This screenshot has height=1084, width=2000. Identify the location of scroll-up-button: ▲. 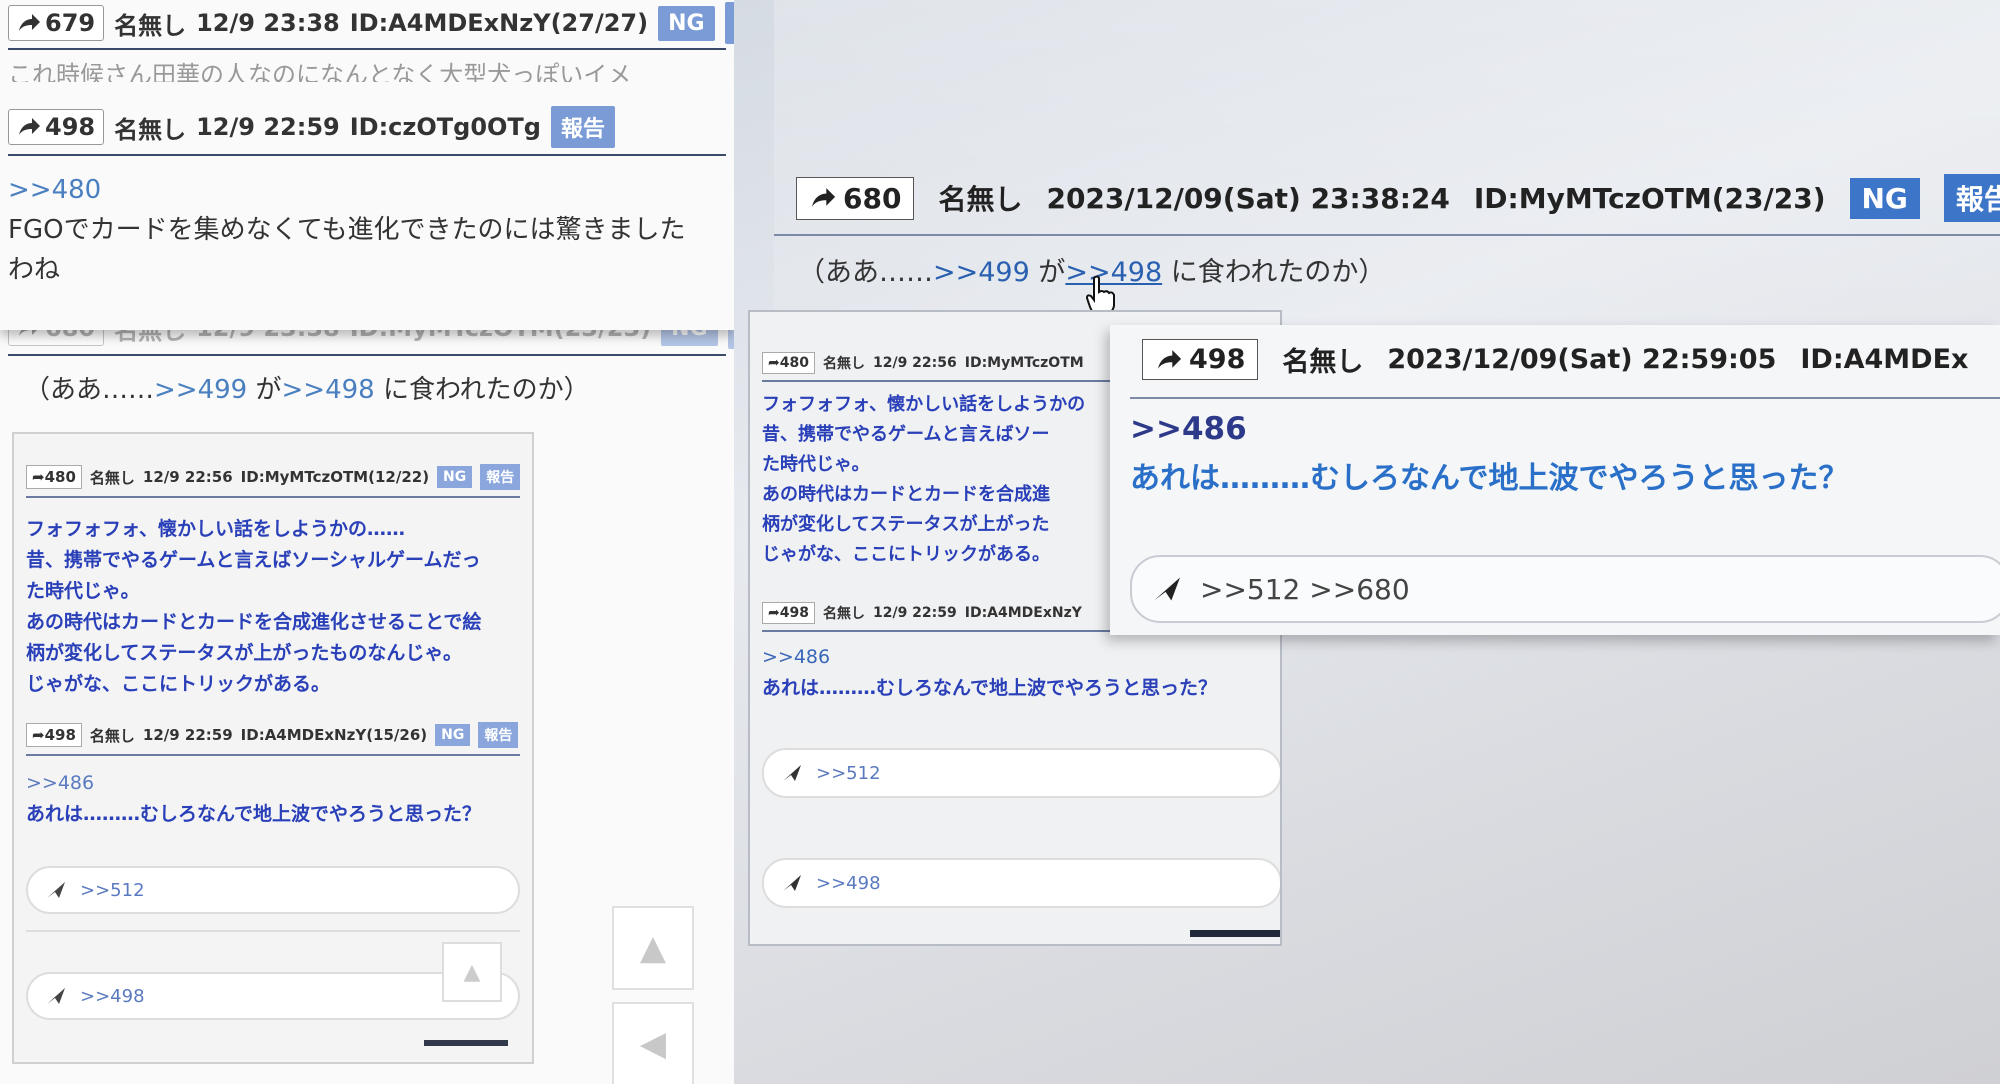
(653, 948).